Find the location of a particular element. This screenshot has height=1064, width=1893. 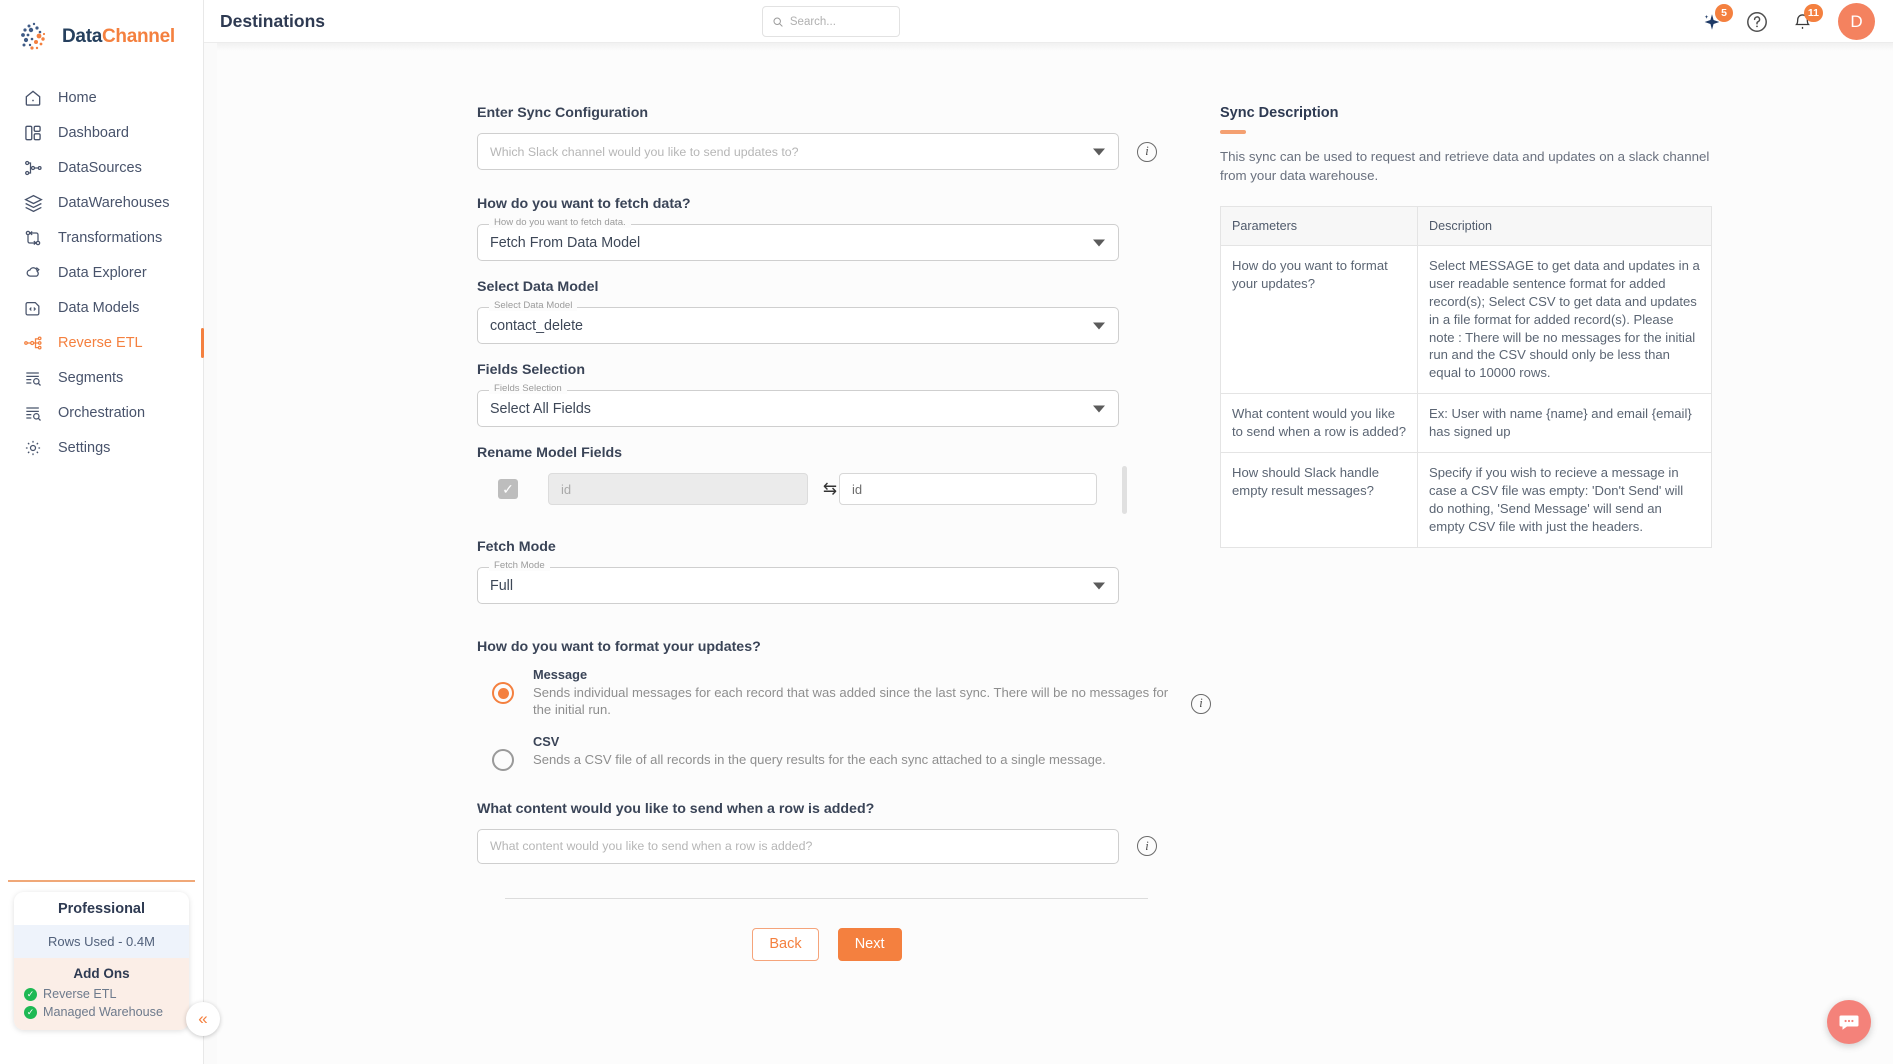

sidebar-item-data-explorer: Data Explorer is located at coordinates (101, 273).